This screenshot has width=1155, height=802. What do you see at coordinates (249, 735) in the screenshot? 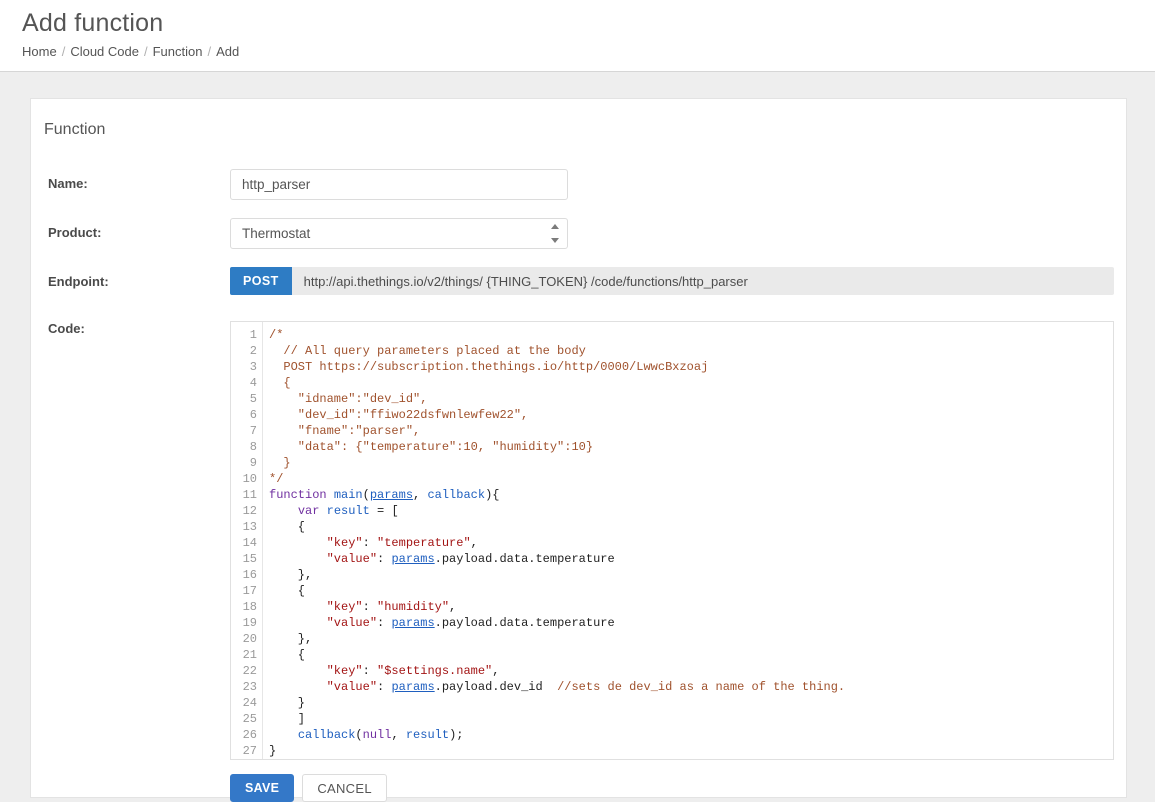
I see `line-number: 26` at bounding box center [249, 735].